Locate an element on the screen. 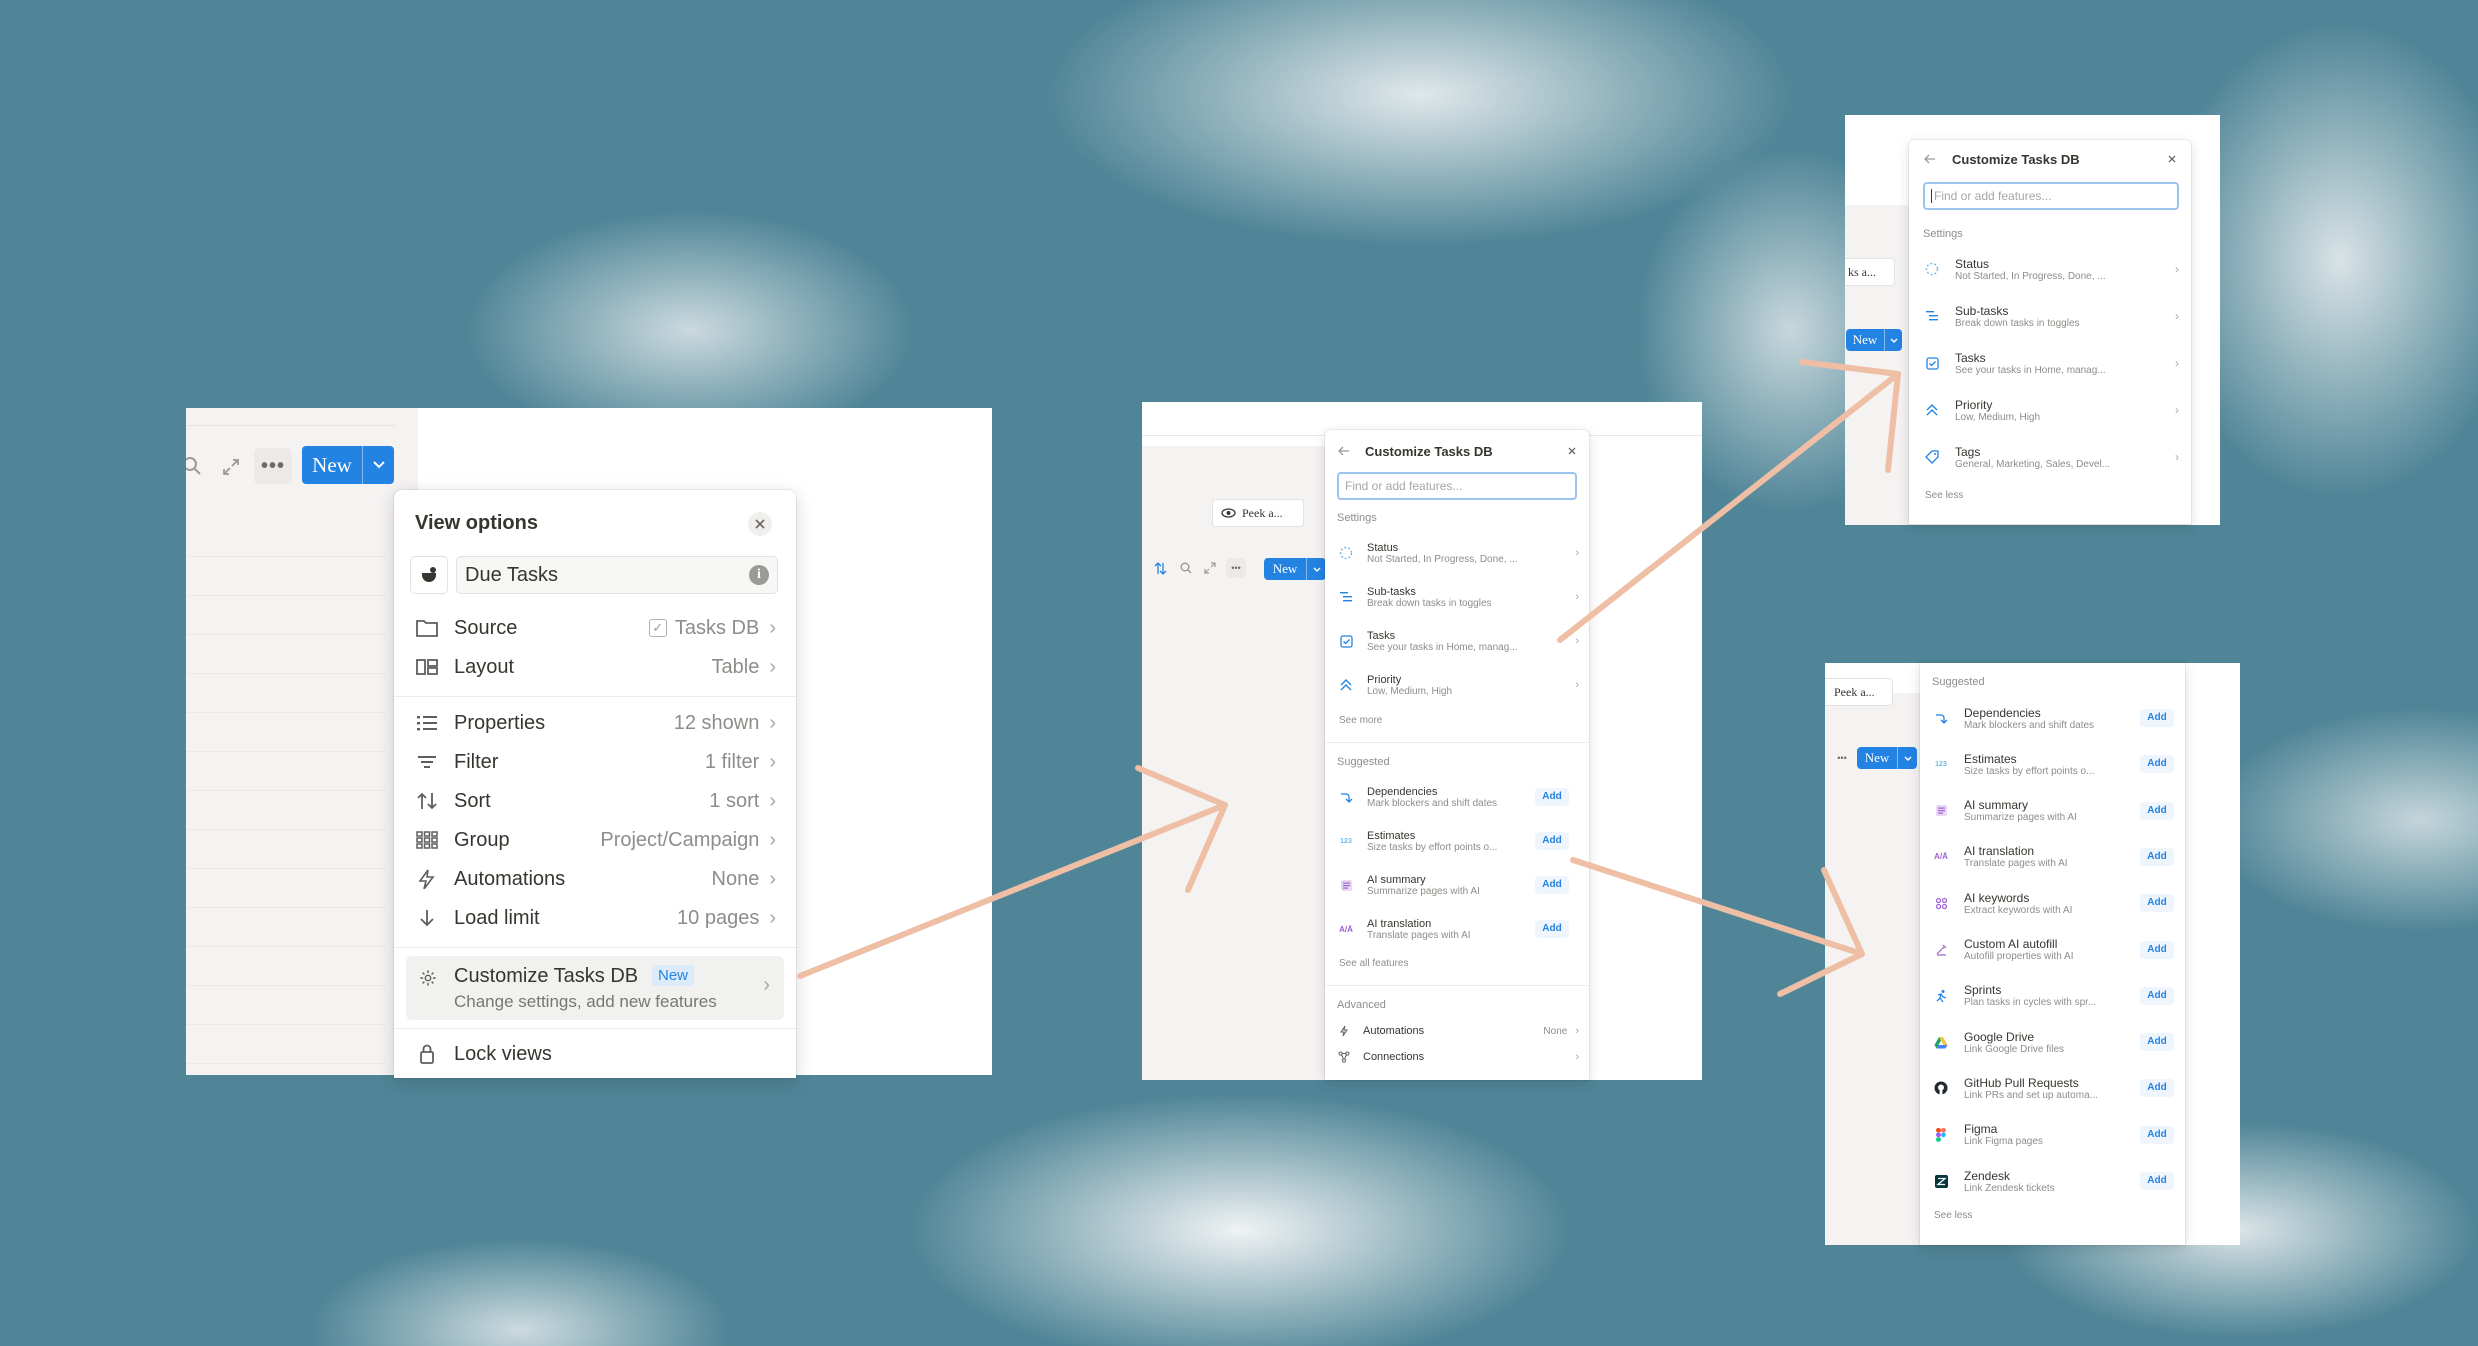 The image size is (2478, 1346). suggested-section-label: Suggested is located at coordinates (1363, 762).